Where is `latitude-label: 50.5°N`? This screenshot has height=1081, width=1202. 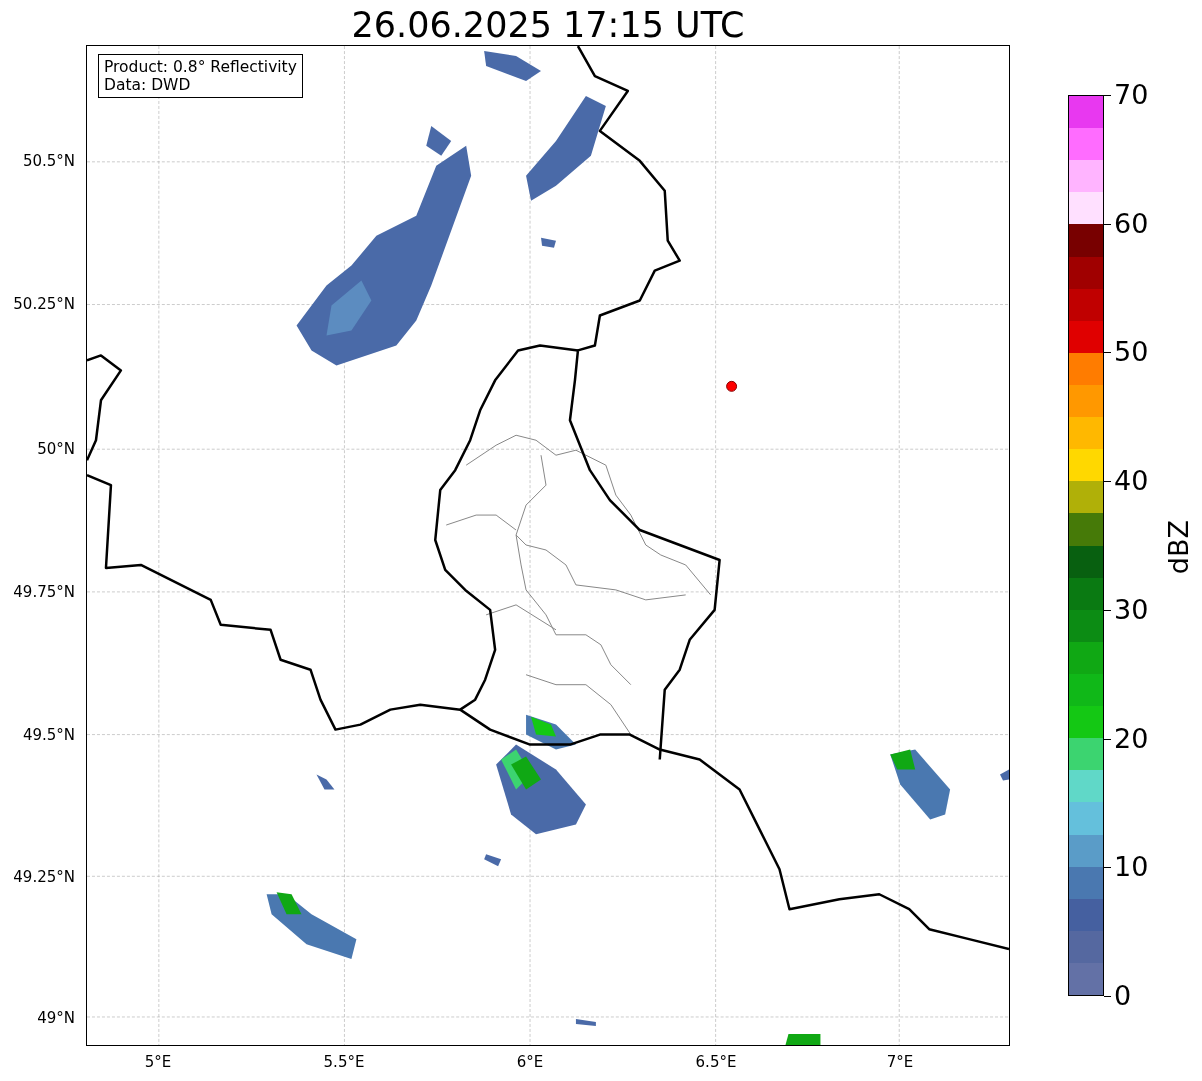
latitude-label: 50.5°N is located at coordinates (48, 161).